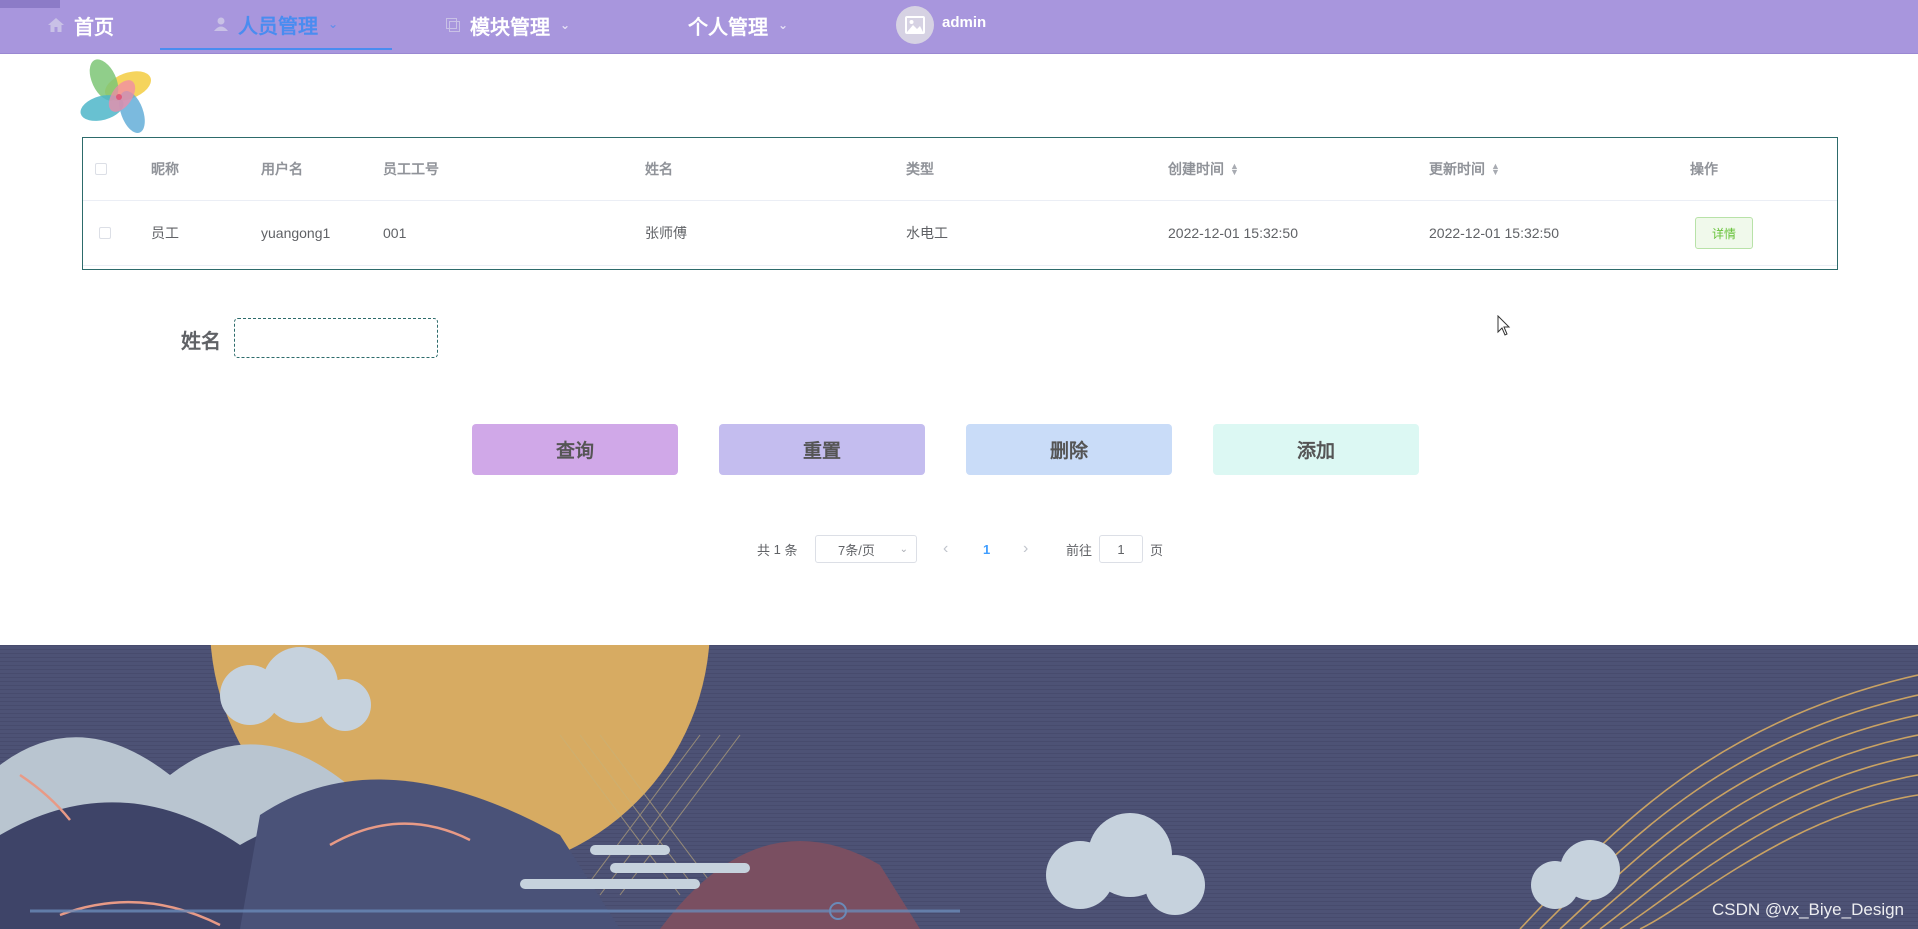  What do you see at coordinates (1504, 325) in the screenshot?
I see `cursor-icon` at bounding box center [1504, 325].